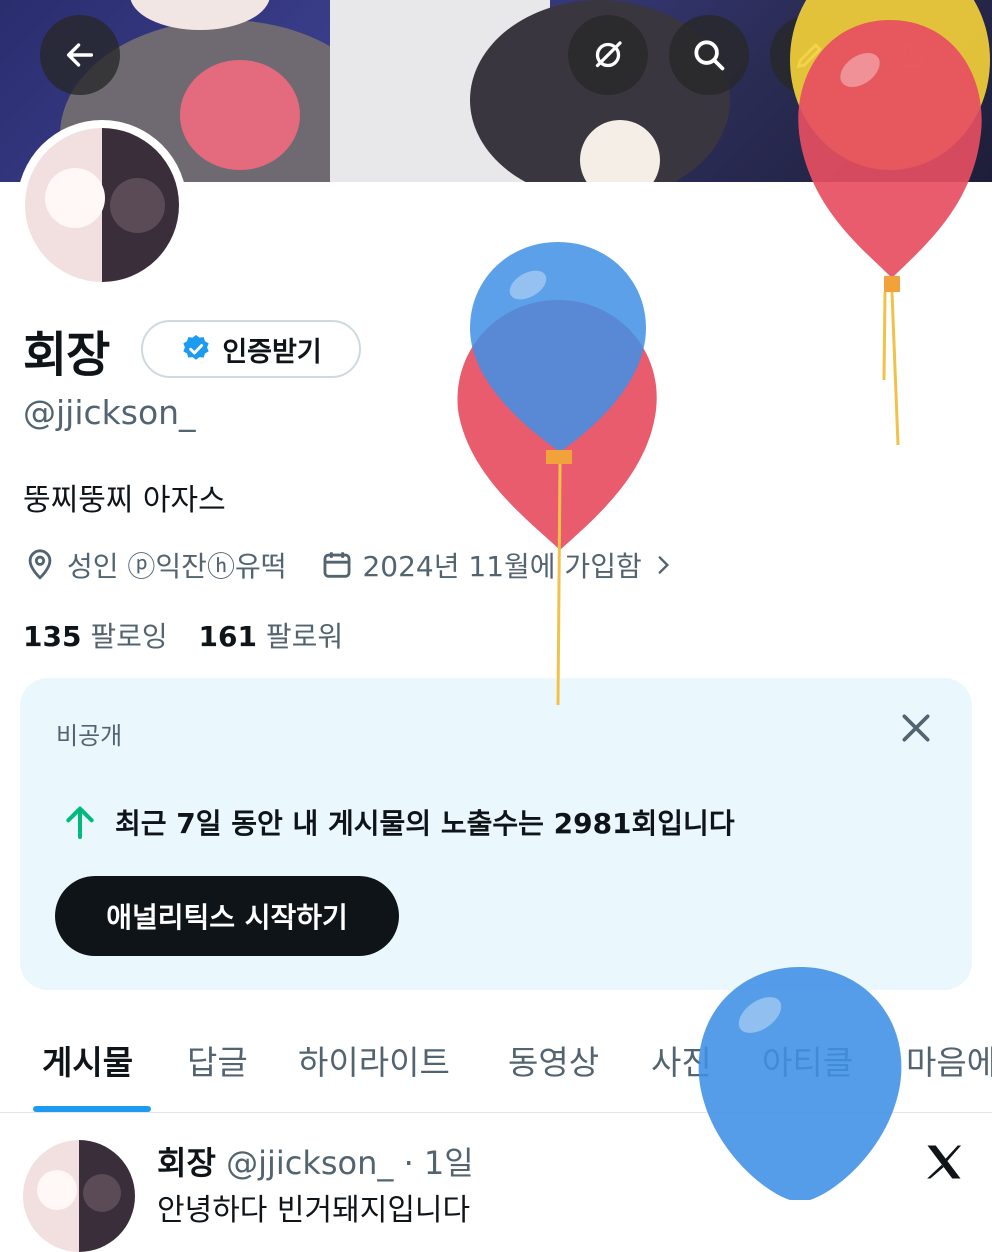 The width and height of the screenshot is (992, 1252). Describe the element at coordinates (304, 636) in the screenshot. I see `followers-label: 팔로워` at that location.